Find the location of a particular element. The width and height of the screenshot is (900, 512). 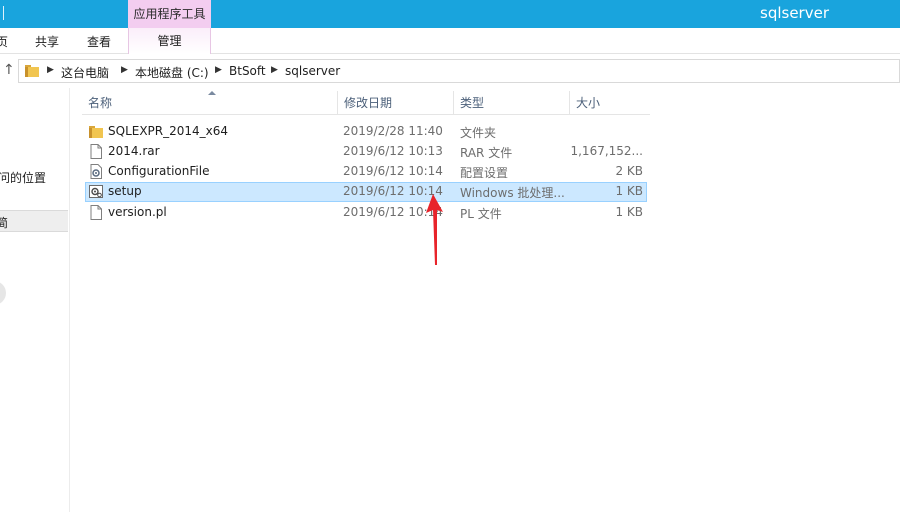

tab-page: 页 is located at coordinates (4, 41).